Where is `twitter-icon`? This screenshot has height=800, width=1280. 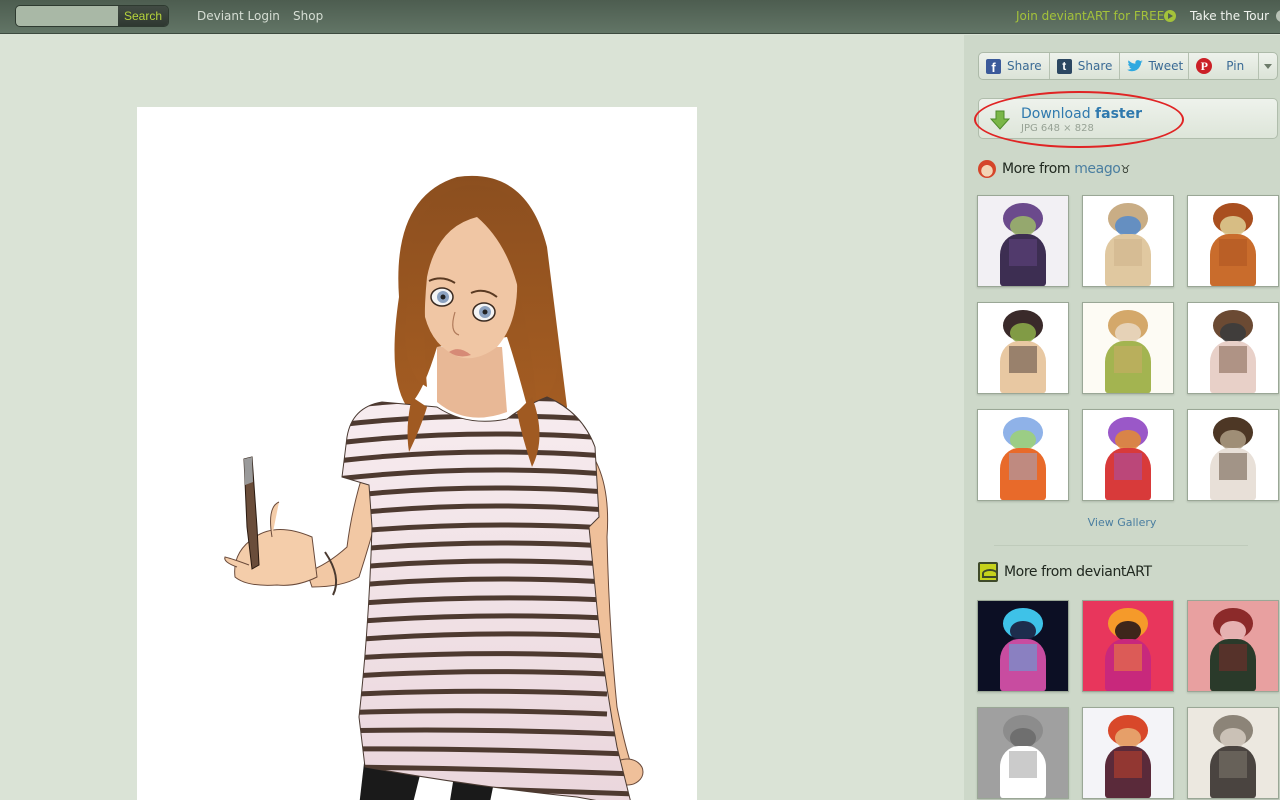 twitter-icon is located at coordinates (1134, 66).